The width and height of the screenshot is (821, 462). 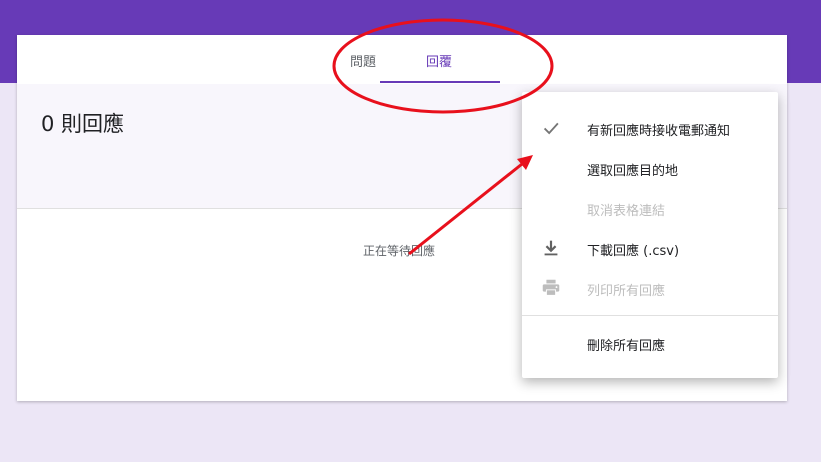 I want to click on menu-item-delete-all: 刪除所有回應, so click(x=650, y=343).